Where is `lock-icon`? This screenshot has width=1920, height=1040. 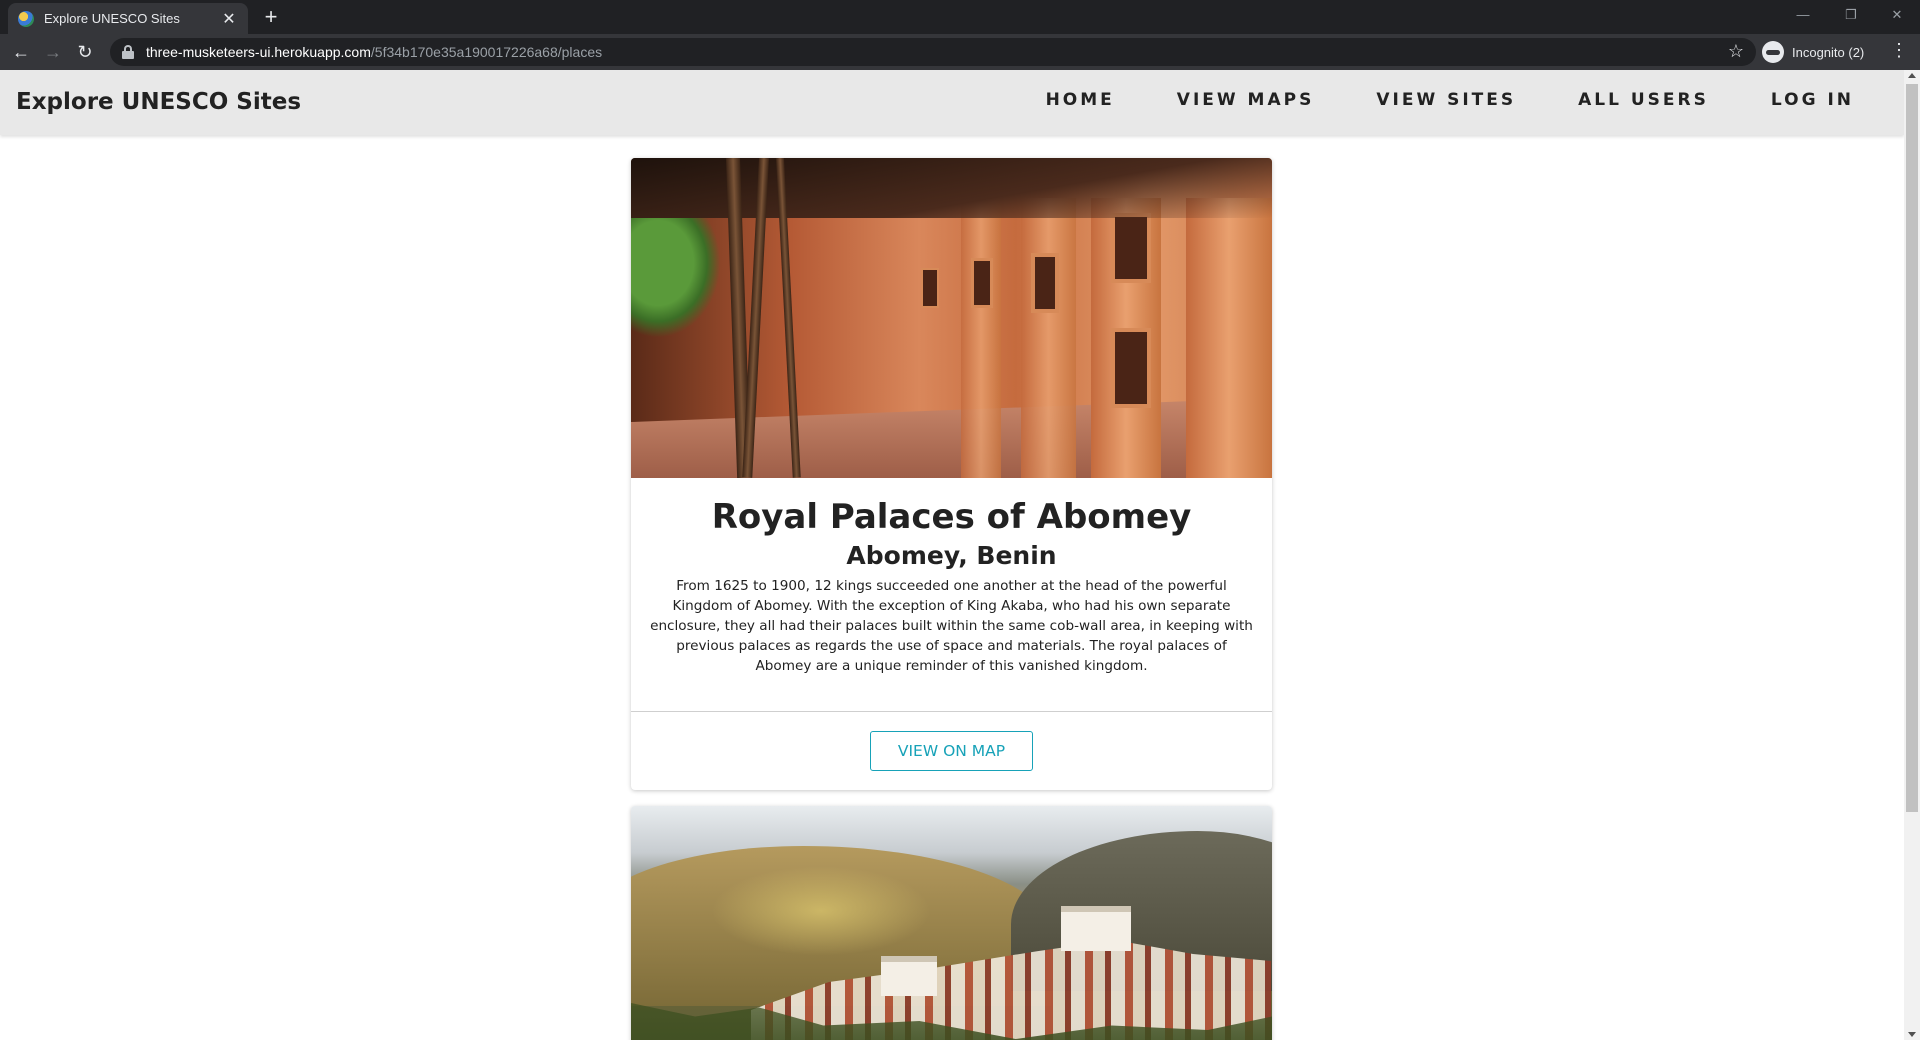
lock-icon is located at coordinates (128, 52).